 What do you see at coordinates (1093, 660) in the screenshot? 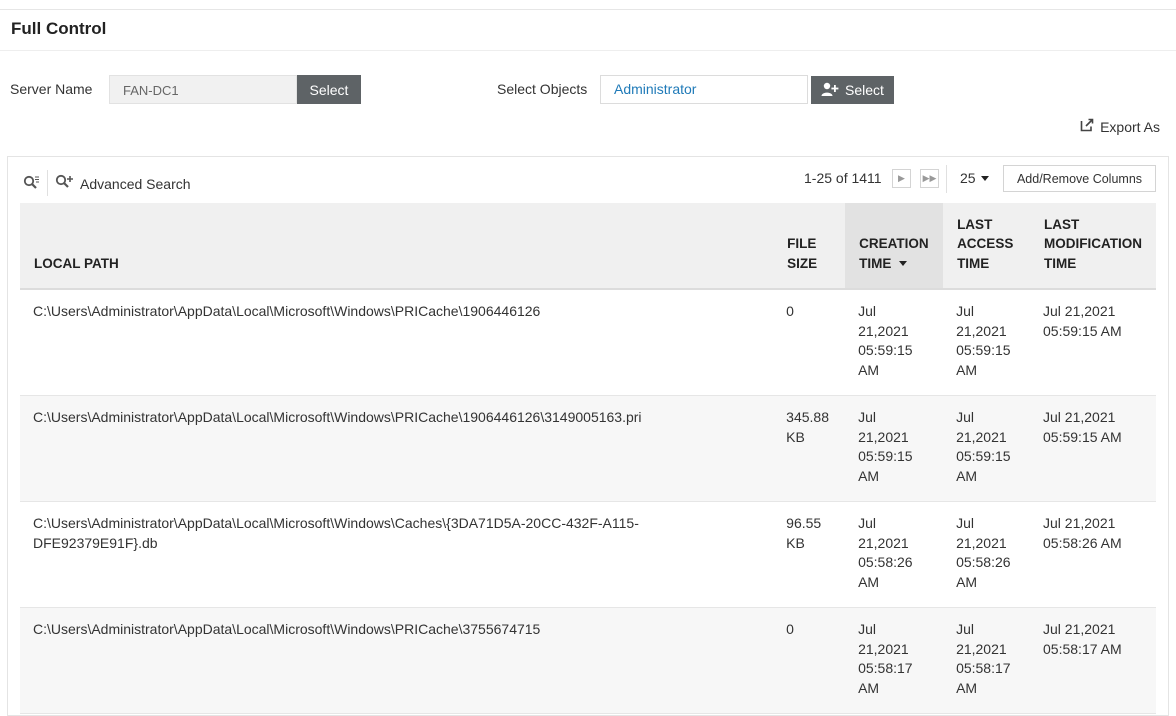
I see `cell-last-modification-time: Jul 21,2021 05:58:17 AM` at bounding box center [1093, 660].